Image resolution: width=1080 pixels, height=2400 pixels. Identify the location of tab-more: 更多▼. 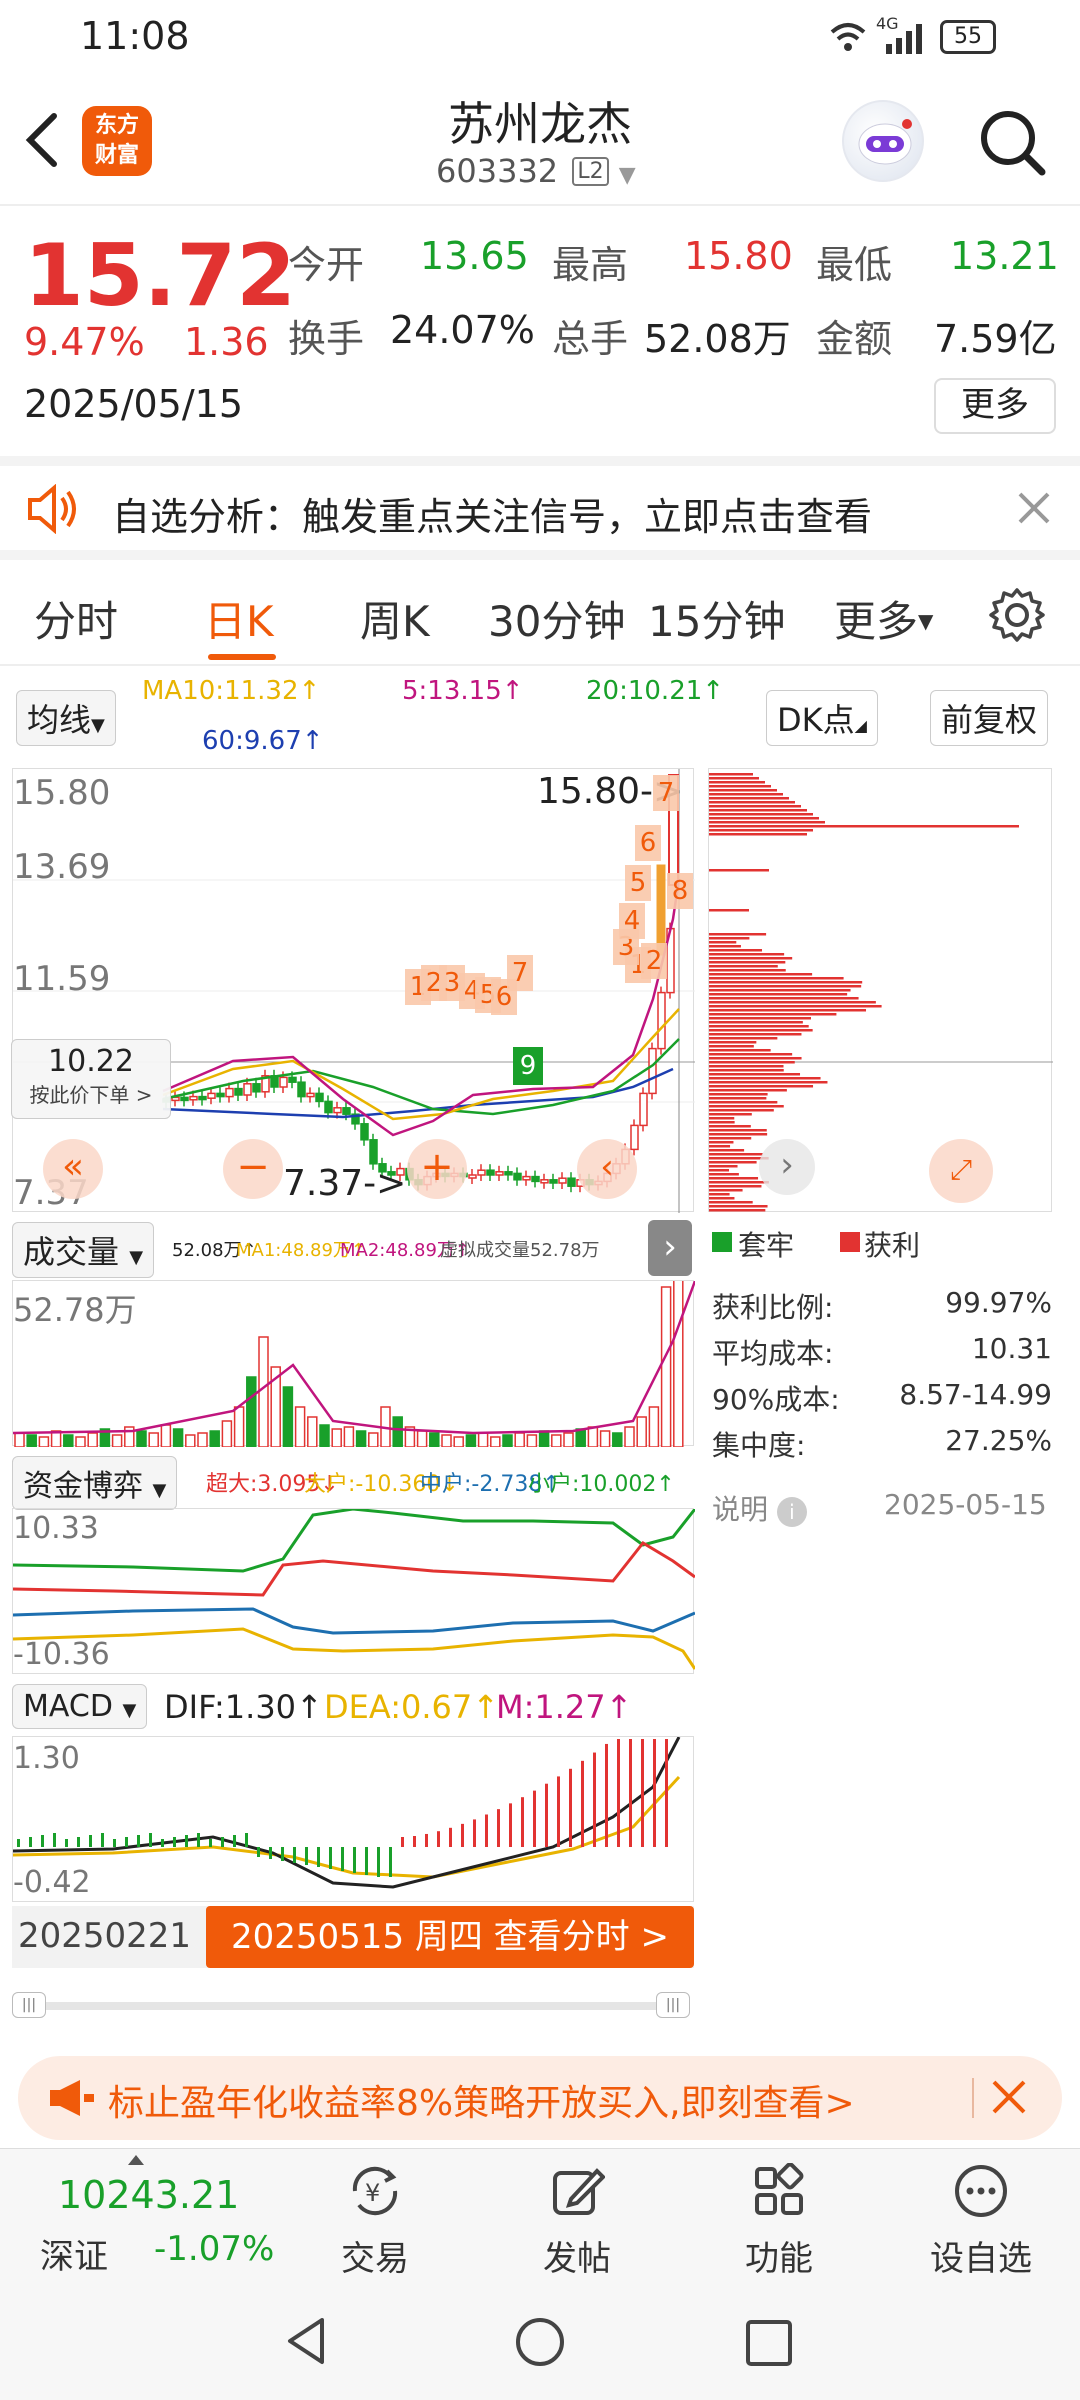
(883, 618).